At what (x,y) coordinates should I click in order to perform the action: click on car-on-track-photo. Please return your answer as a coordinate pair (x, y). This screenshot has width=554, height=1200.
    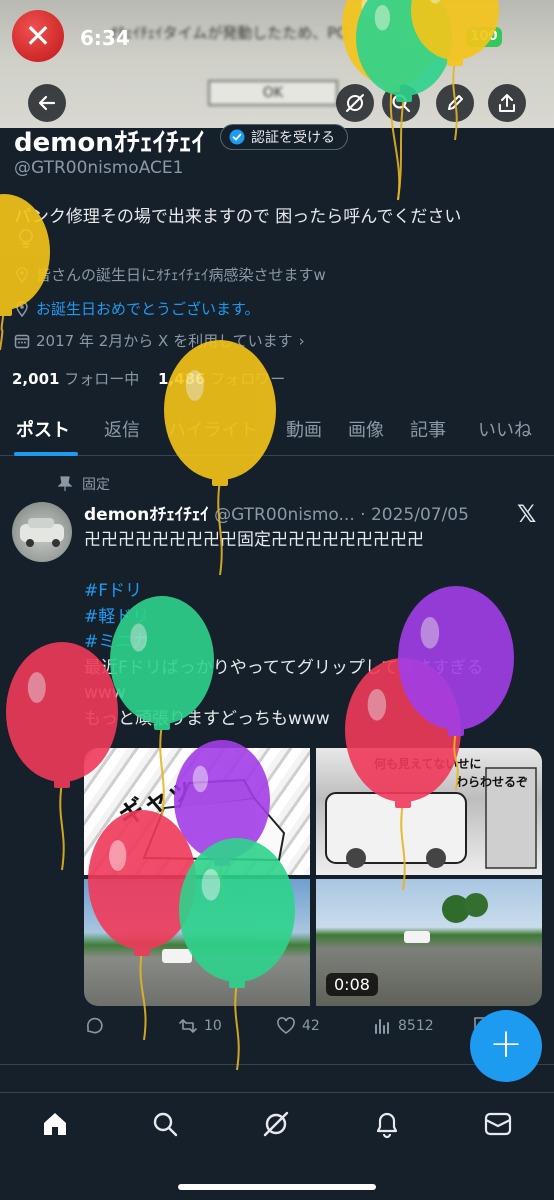
    Looking at the image, I should click on (177, 956).